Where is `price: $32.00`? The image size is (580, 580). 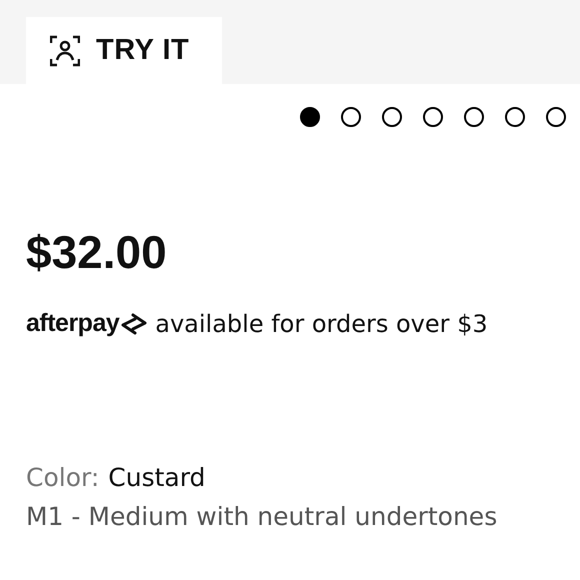 price: $32.00 is located at coordinates (97, 252).